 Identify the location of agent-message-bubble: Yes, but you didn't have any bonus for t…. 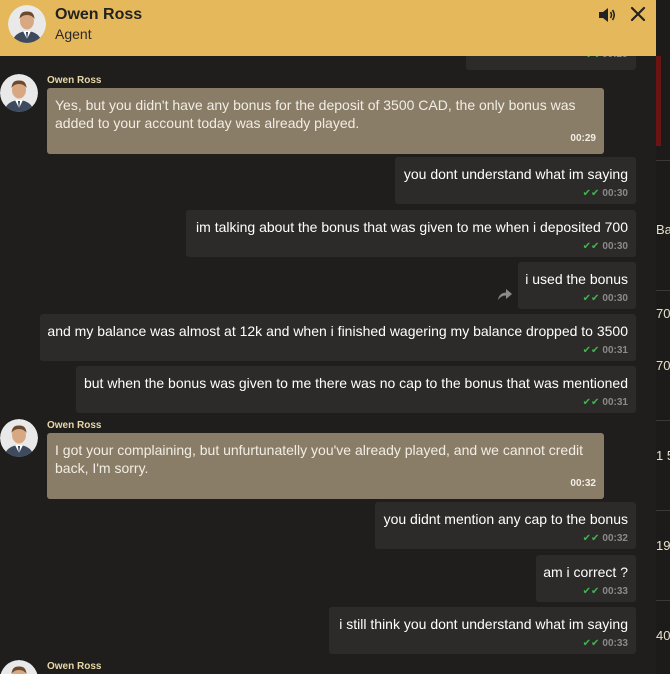
(325, 121).